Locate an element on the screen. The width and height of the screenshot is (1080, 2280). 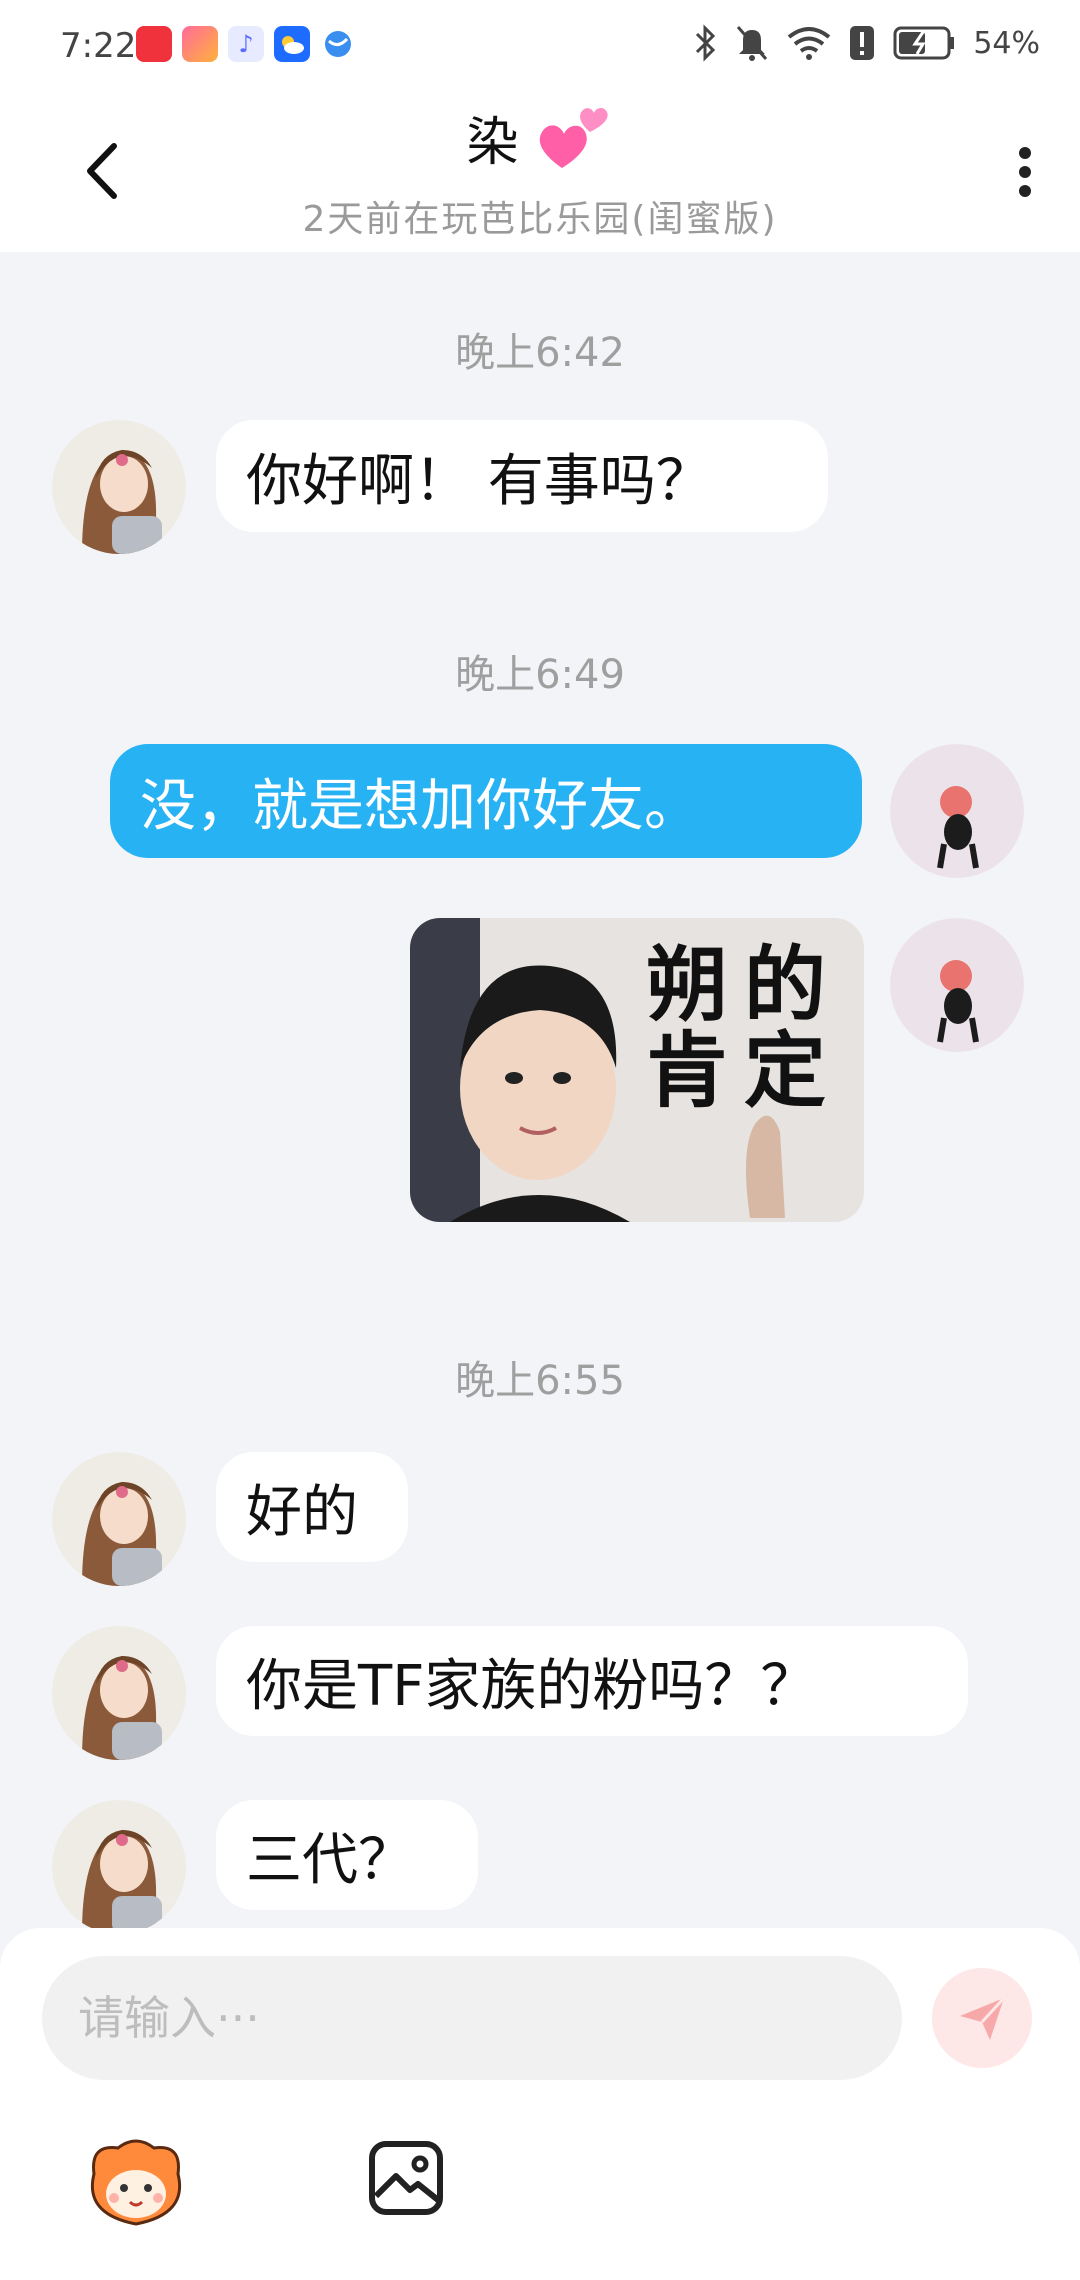
image-picker-button is located at coordinates (406, 2178).